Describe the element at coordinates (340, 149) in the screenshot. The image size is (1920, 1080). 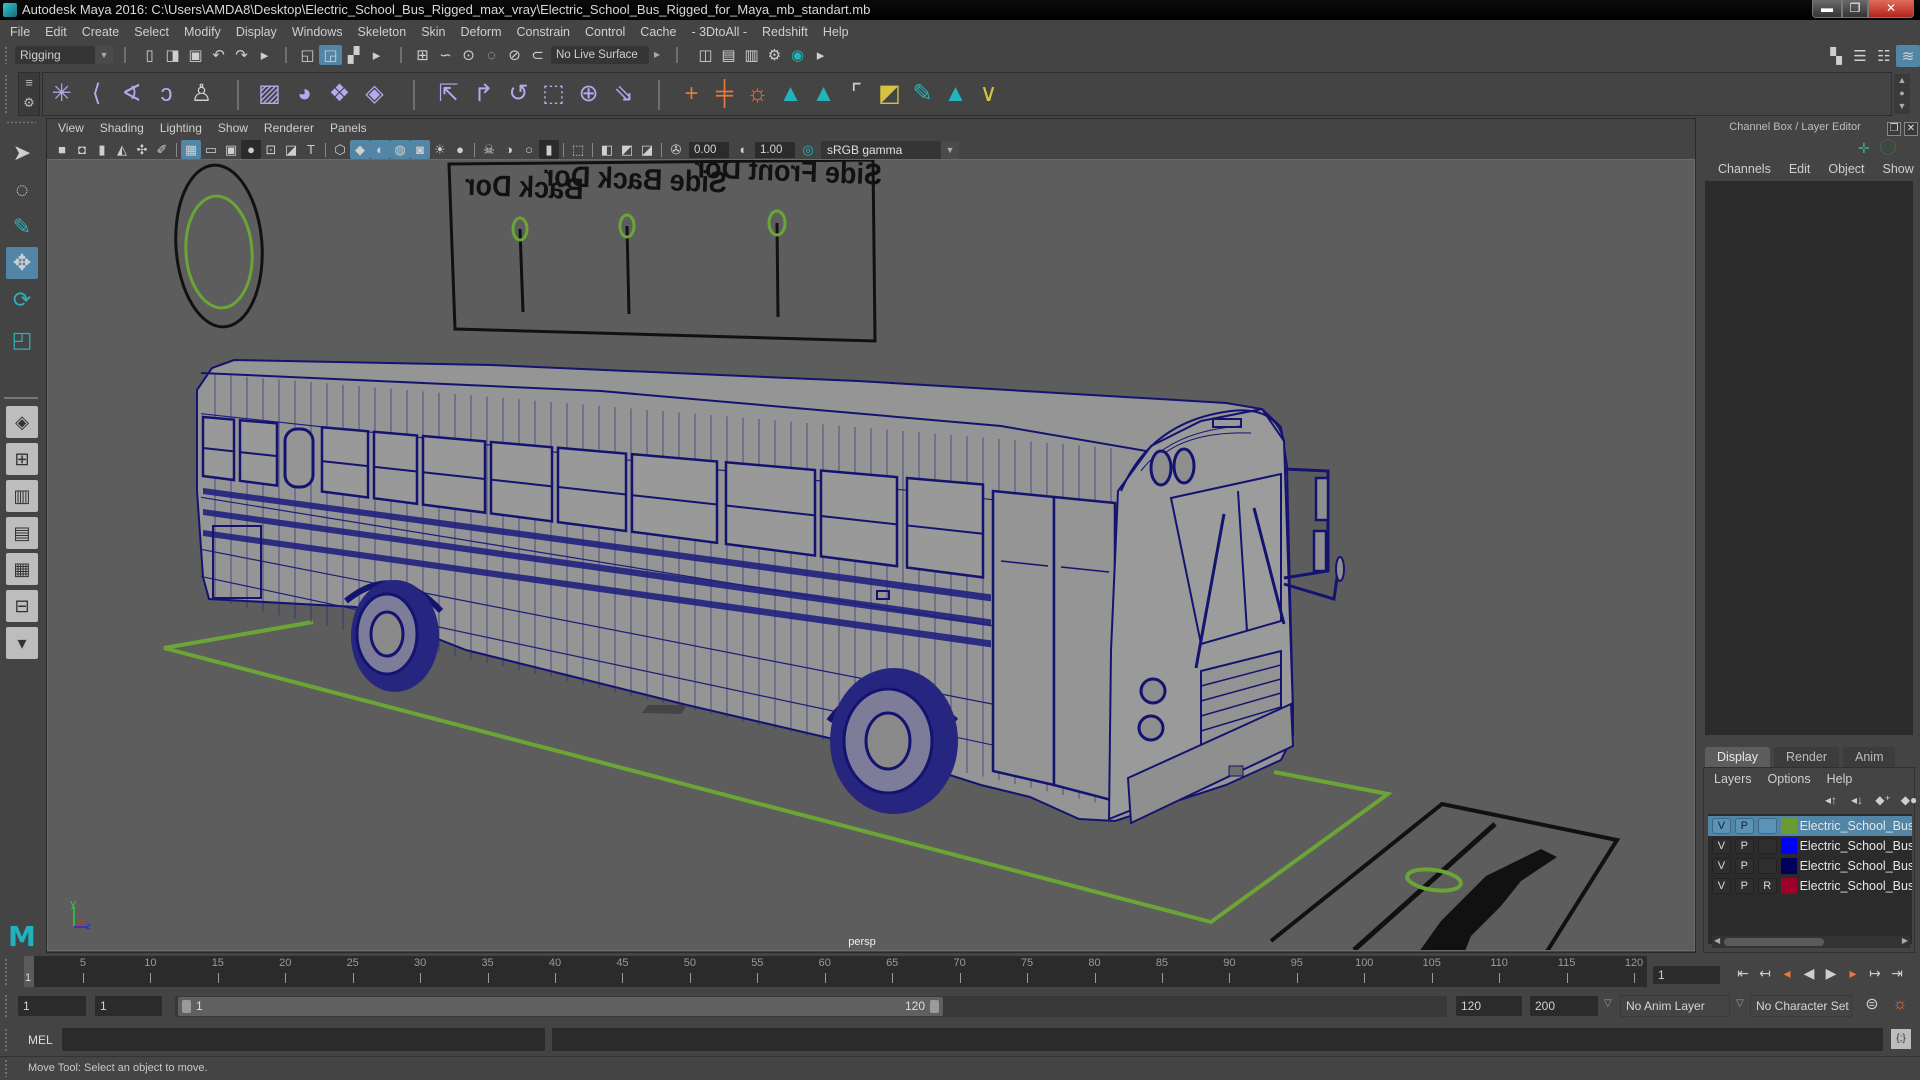
I see `wireframe-icon: ⬡` at that location.